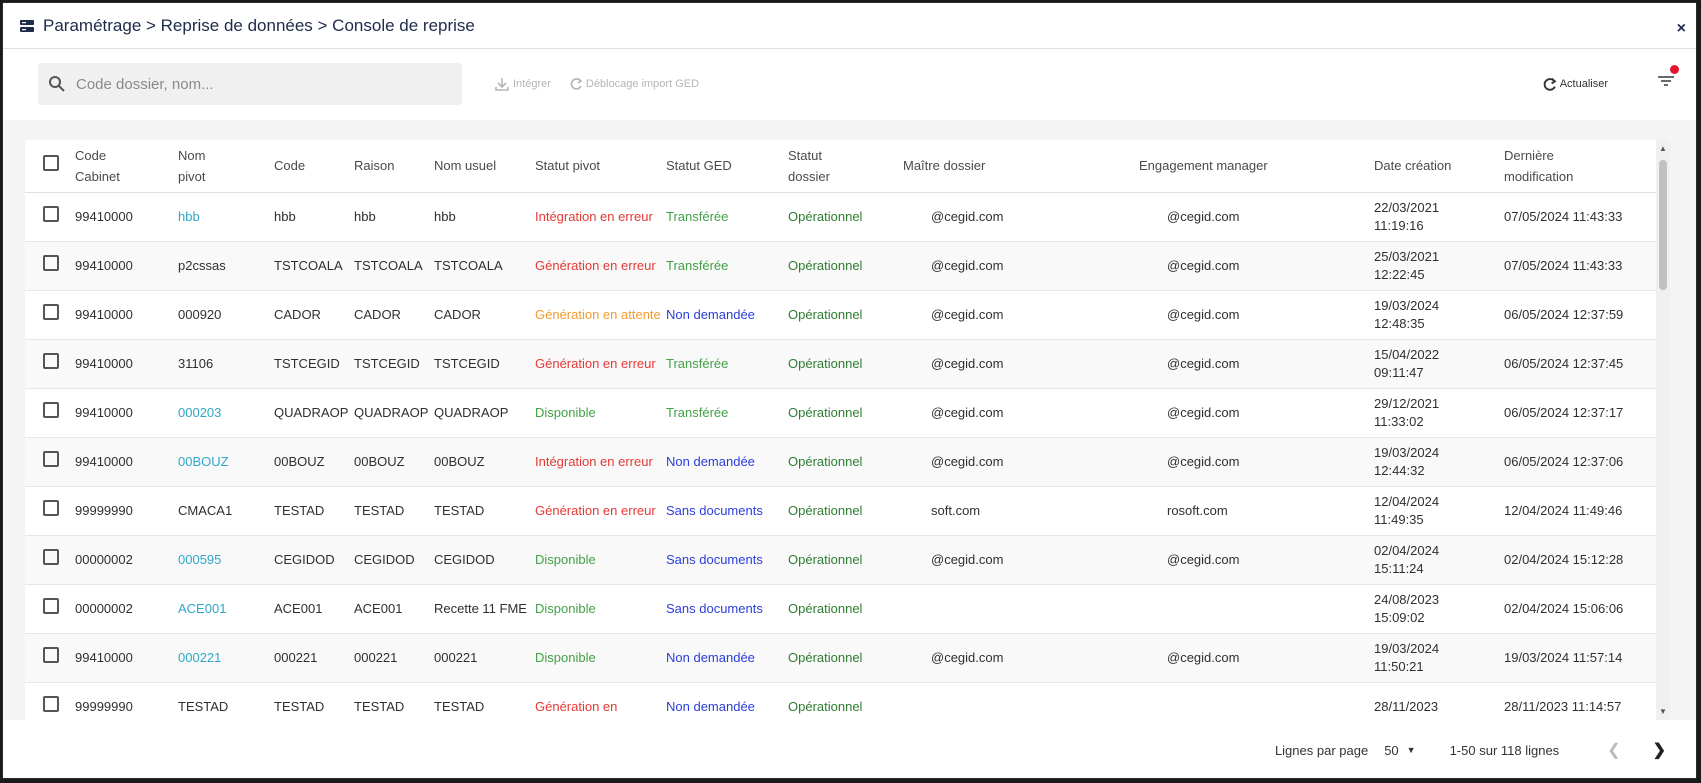 This screenshot has height=783, width=1701. I want to click on cell-nom-pivot: ACE001, so click(226, 609).